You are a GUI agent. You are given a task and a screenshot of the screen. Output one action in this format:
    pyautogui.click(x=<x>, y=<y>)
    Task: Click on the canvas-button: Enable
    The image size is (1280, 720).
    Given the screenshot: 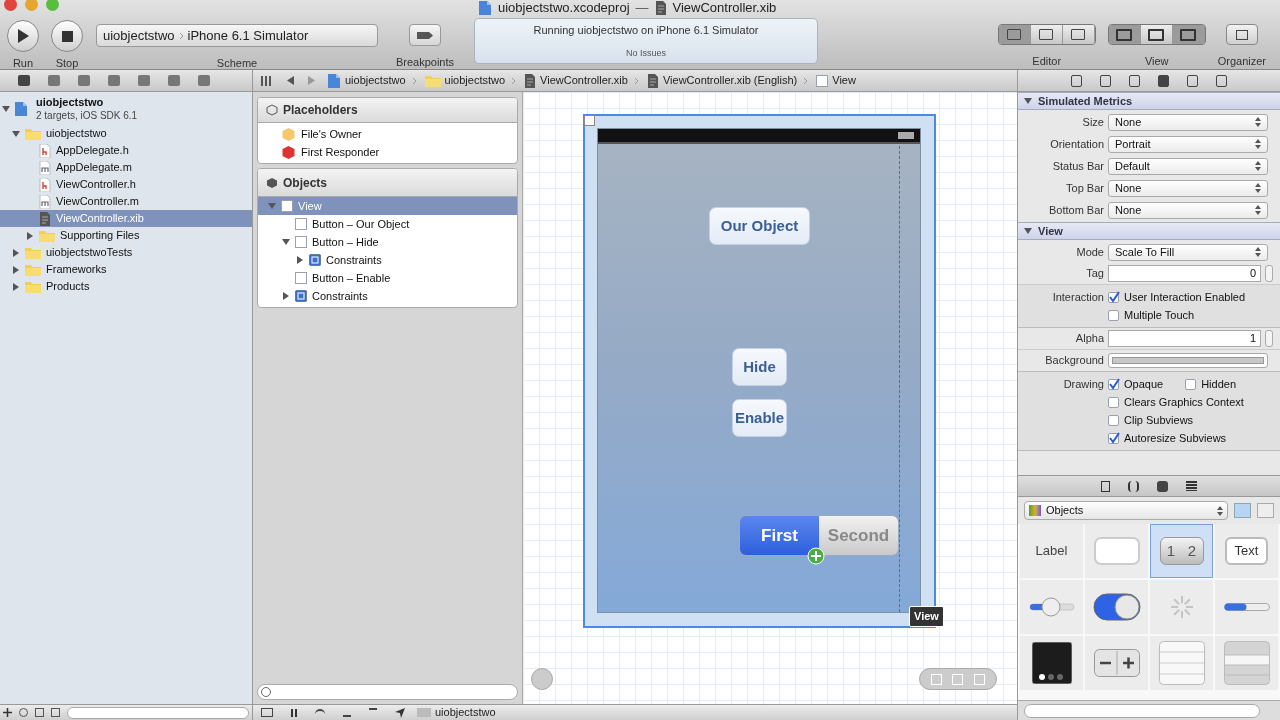 What is the action you would take?
    pyautogui.click(x=759, y=418)
    